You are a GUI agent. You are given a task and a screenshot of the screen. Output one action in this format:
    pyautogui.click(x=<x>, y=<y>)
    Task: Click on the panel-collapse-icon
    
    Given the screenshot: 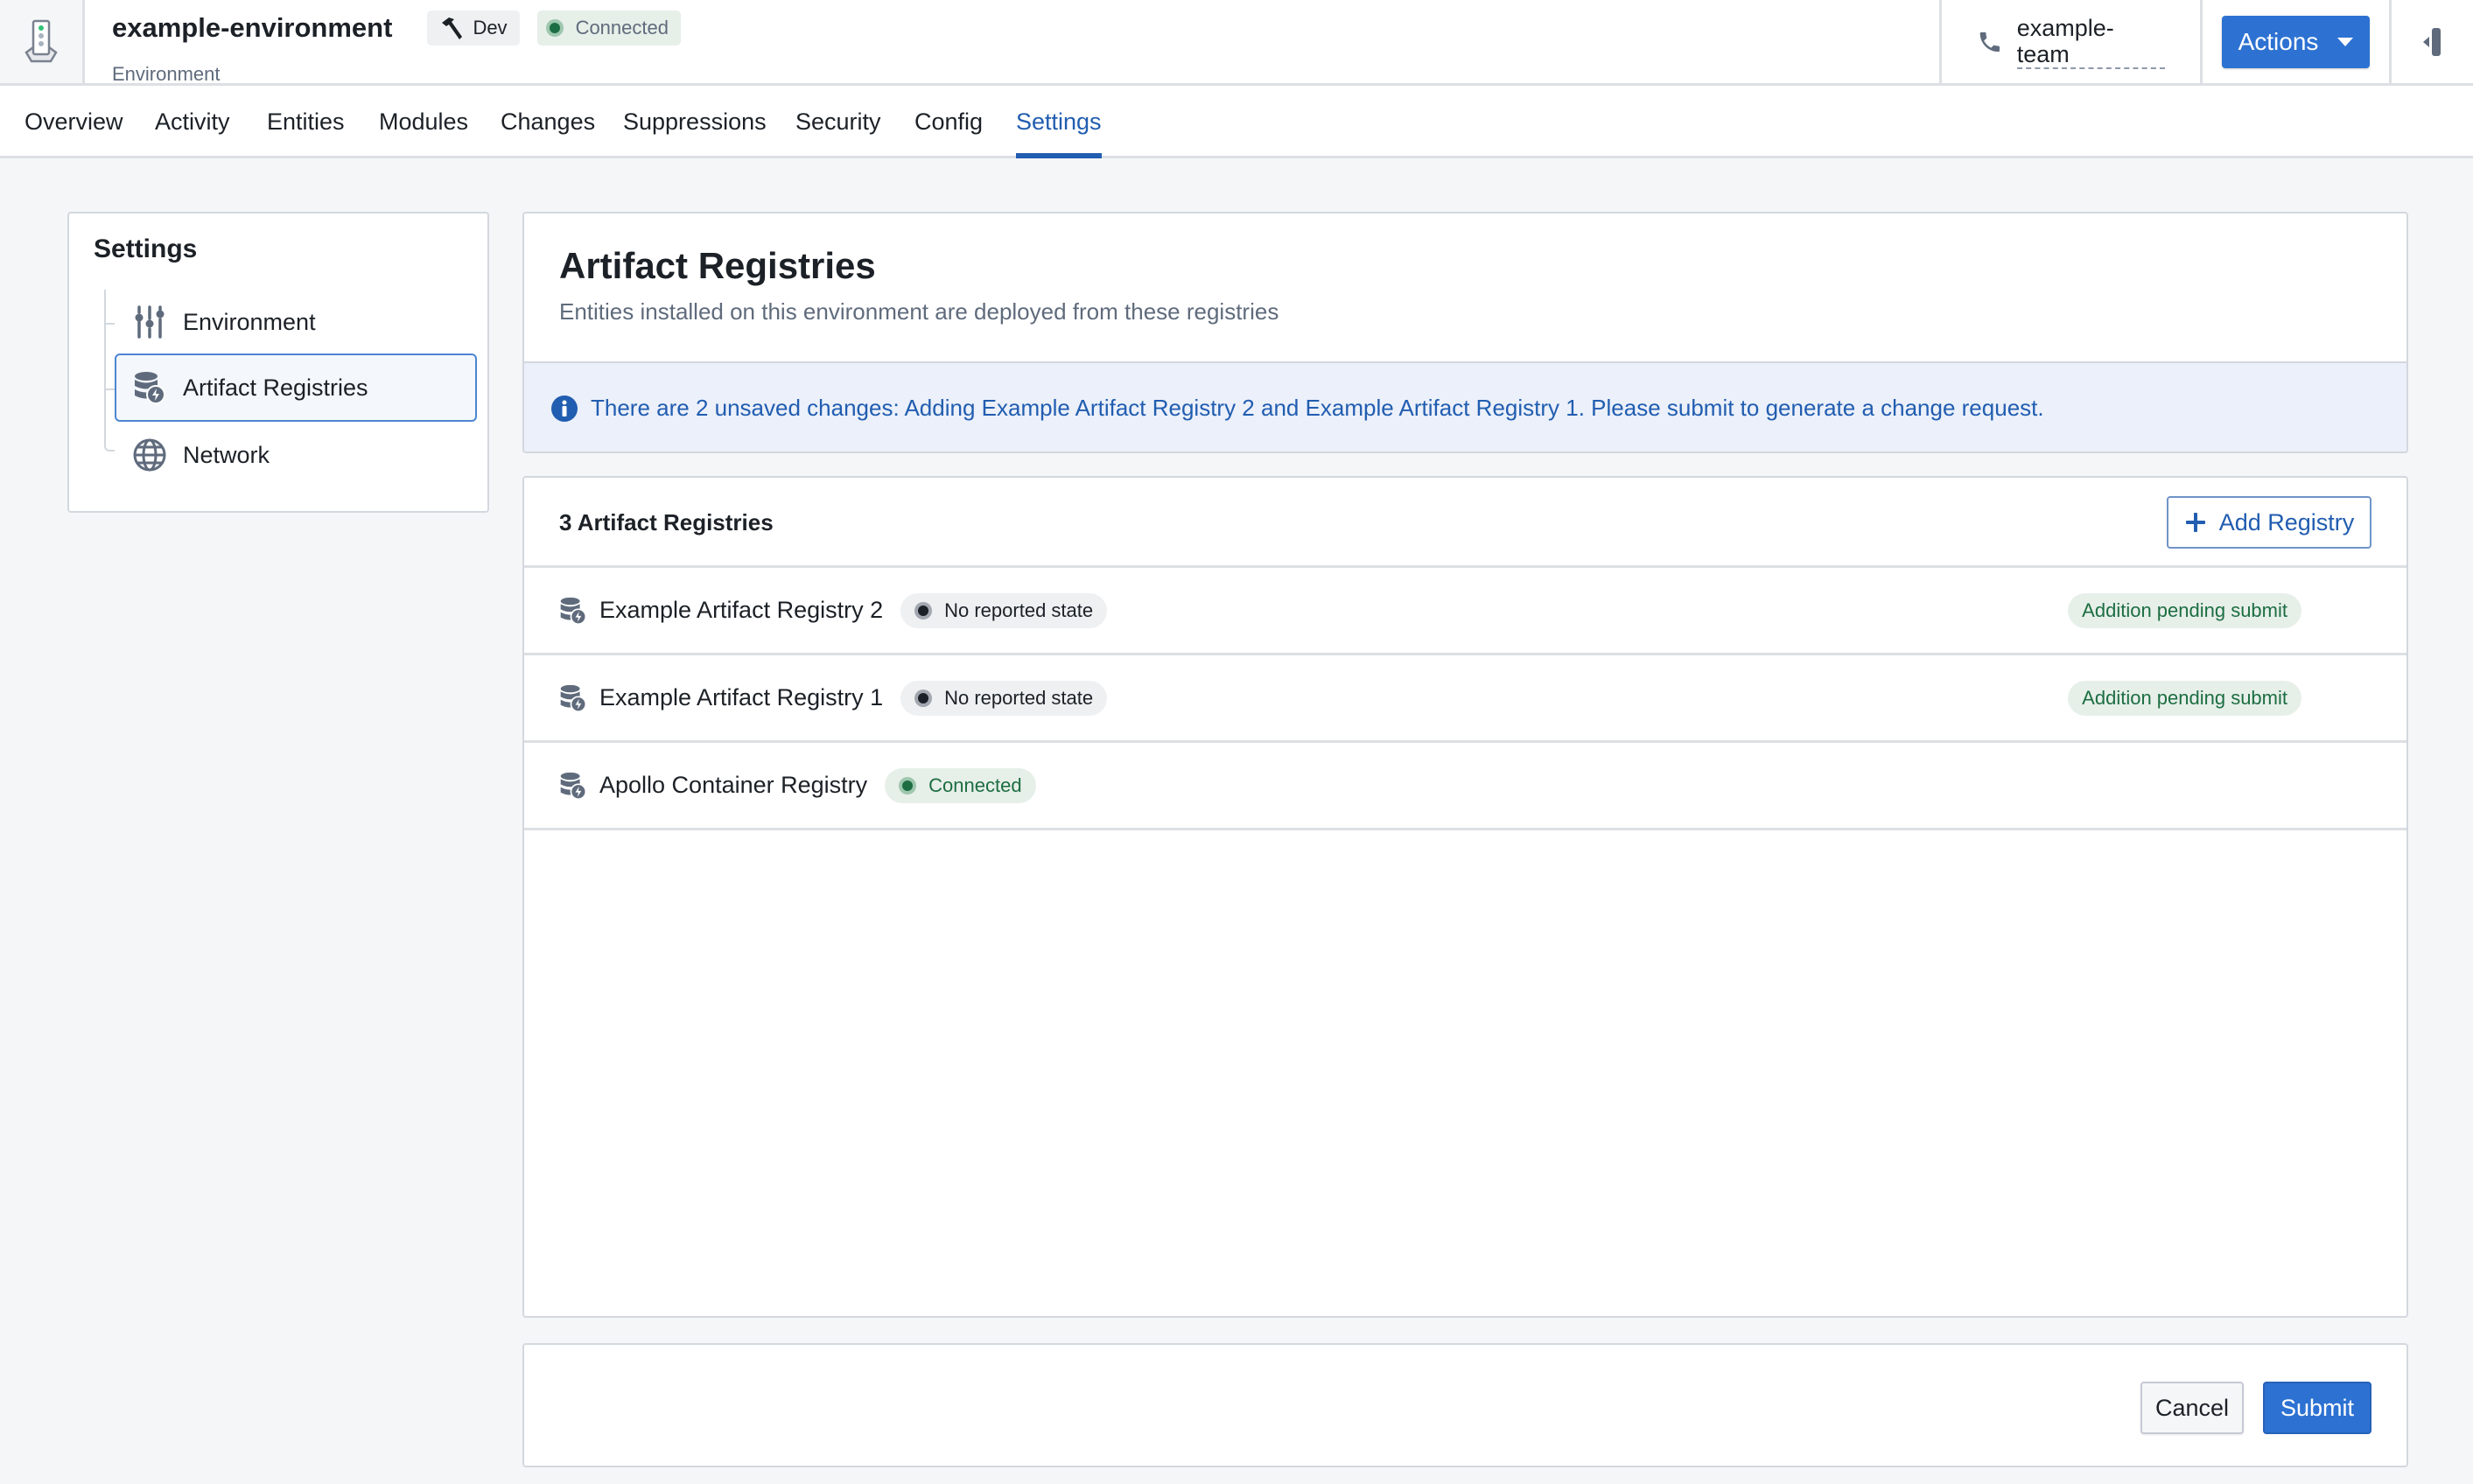 What is the action you would take?
    pyautogui.click(x=2431, y=41)
    